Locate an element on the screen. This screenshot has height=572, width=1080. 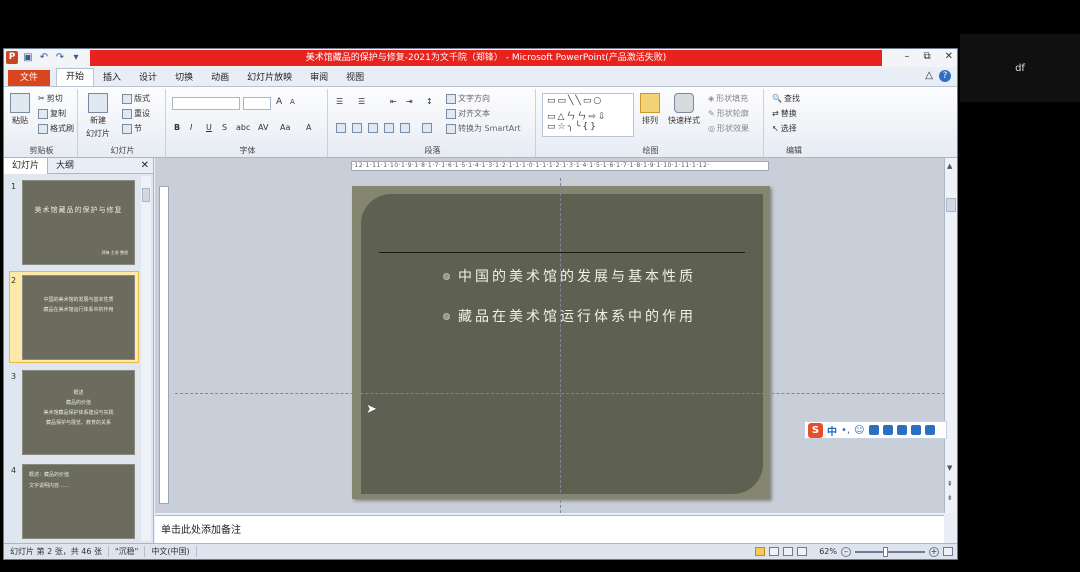
bullets-button: ☰ is located at coordinates (339, 101).